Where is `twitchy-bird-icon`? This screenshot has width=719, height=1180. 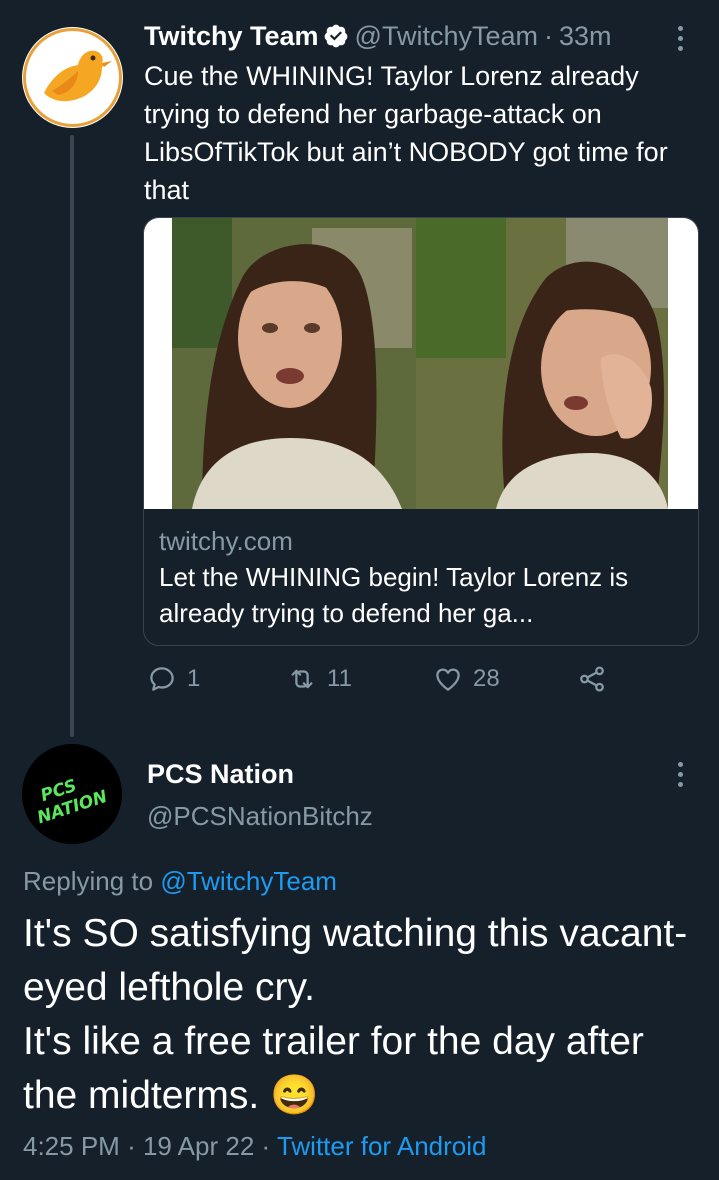 twitchy-bird-icon is located at coordinates (72, 77).